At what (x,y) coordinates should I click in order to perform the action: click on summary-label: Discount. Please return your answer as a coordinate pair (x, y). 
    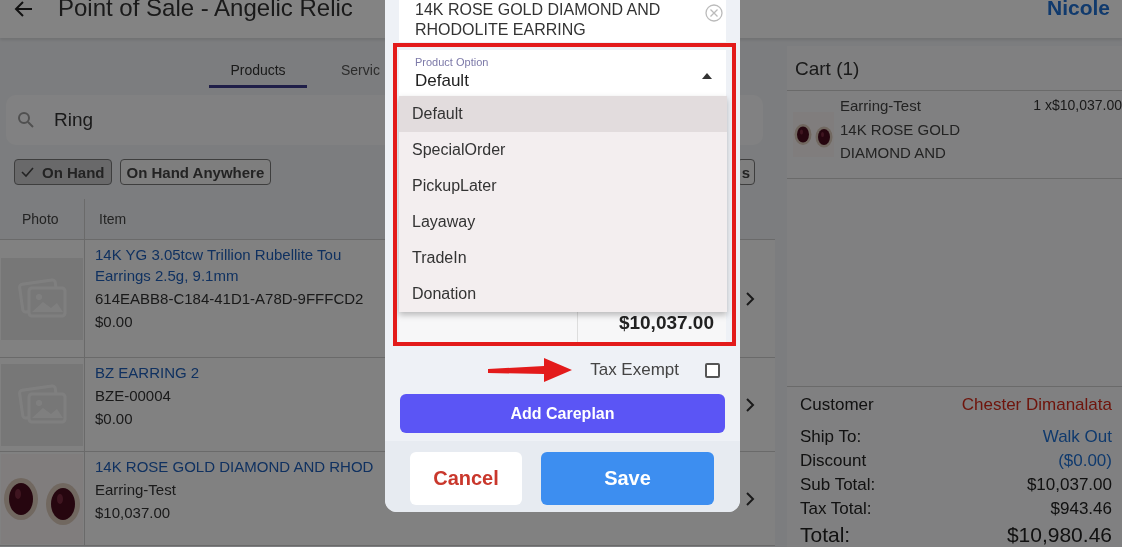
    Looking at the image, I should click on (834, 460).